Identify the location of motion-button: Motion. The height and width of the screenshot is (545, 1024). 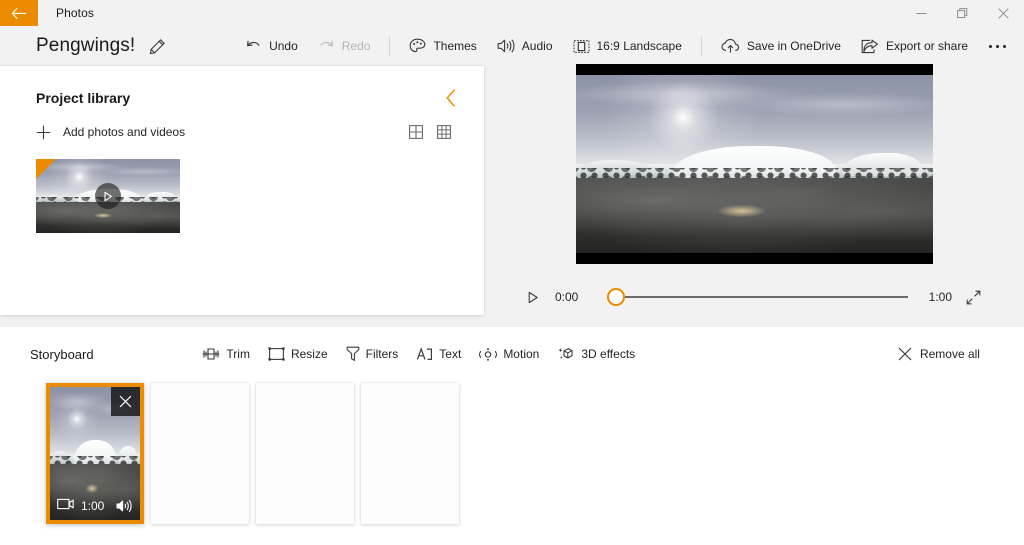
(509, 354).